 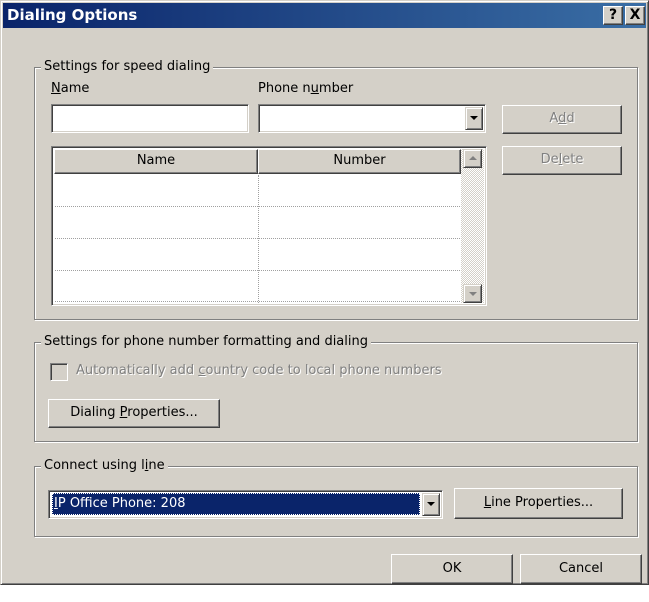 I want to click on arrow-up-icon, so click(x=473, y=158).